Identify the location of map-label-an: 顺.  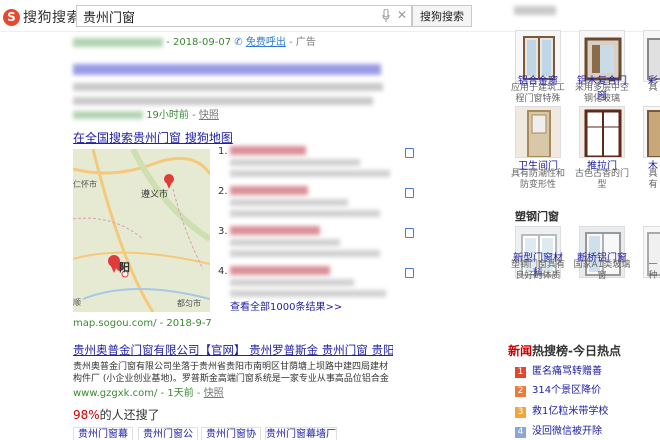
(77, 302).